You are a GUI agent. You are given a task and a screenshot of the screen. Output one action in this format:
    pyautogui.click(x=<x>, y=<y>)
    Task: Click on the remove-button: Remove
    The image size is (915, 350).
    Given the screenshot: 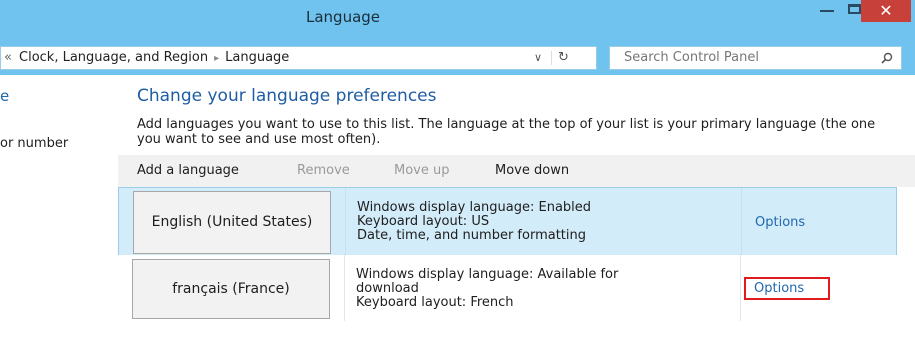 What is the action you would take?
    pyautogui.click(x=323, y=170)
    